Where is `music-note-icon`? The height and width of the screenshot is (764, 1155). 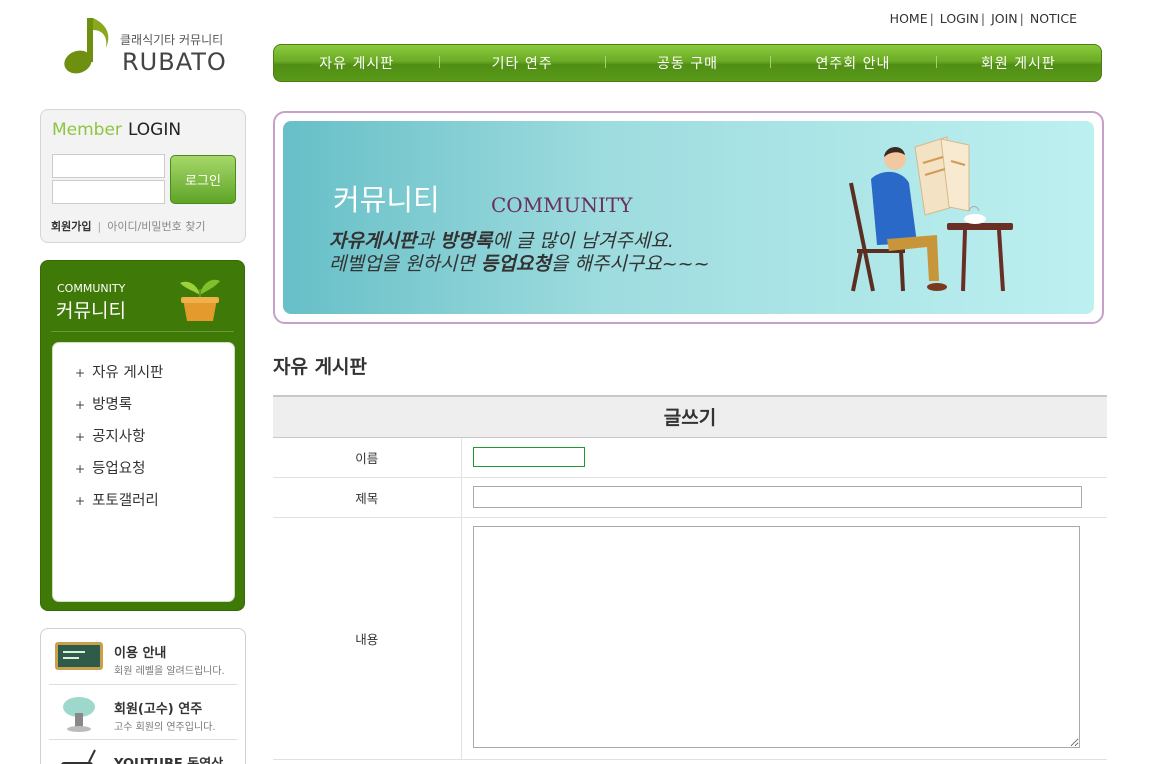
music-note-icon is located at coordinates (86, 46).